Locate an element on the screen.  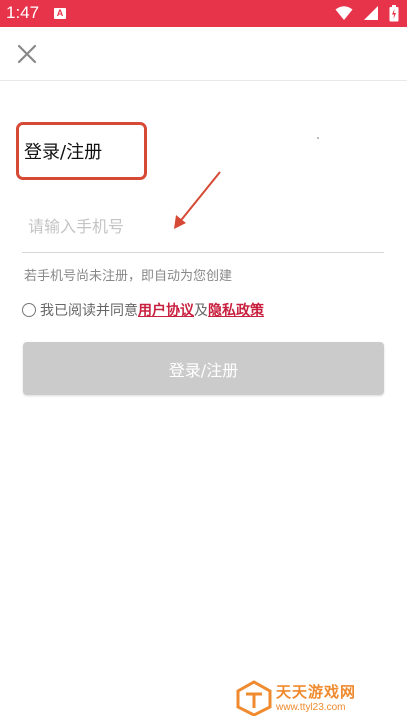
status-time: 1:47 is located at coordinates (23, 12).